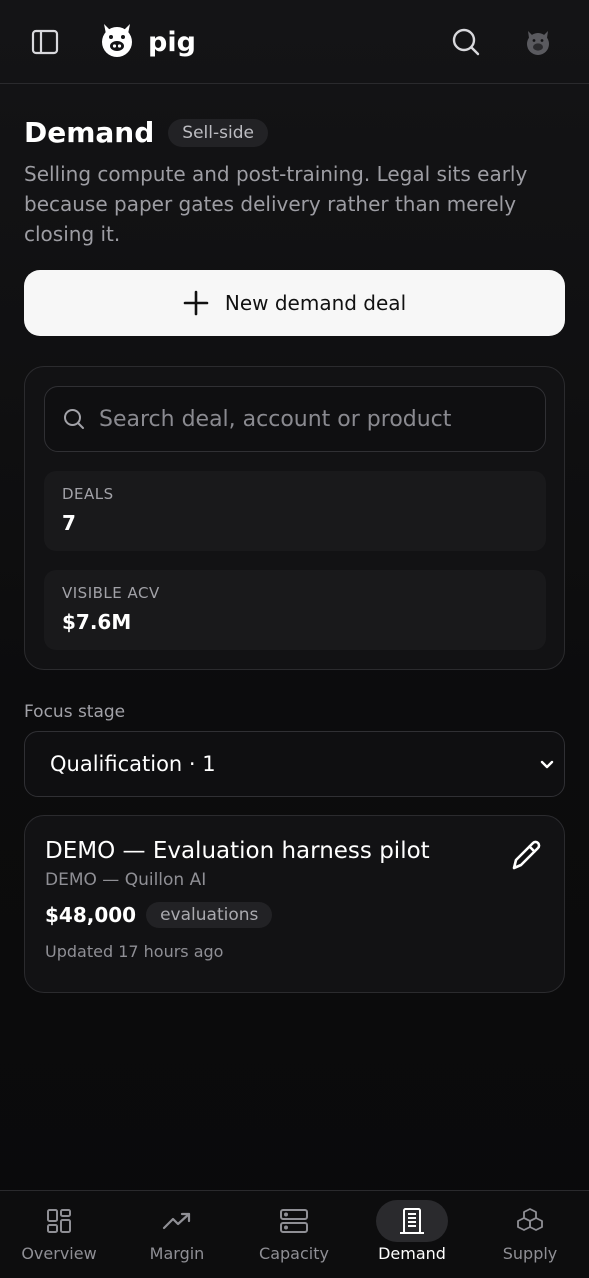  Describe the element at coordinates (412, 1253) in the screenshot. I see `nav-label: Demand` at that location.